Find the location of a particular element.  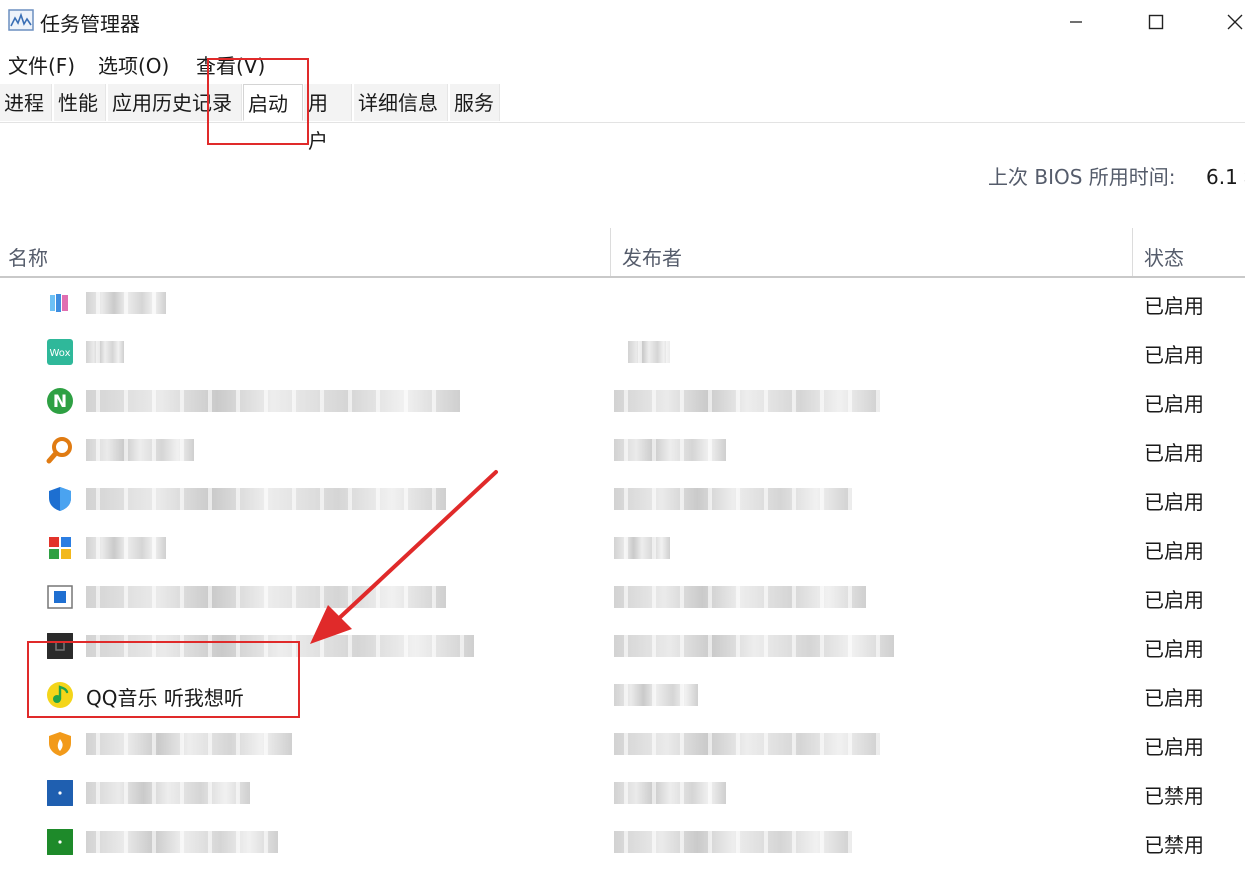

maximize-button is located at coordinates (1156, 22).